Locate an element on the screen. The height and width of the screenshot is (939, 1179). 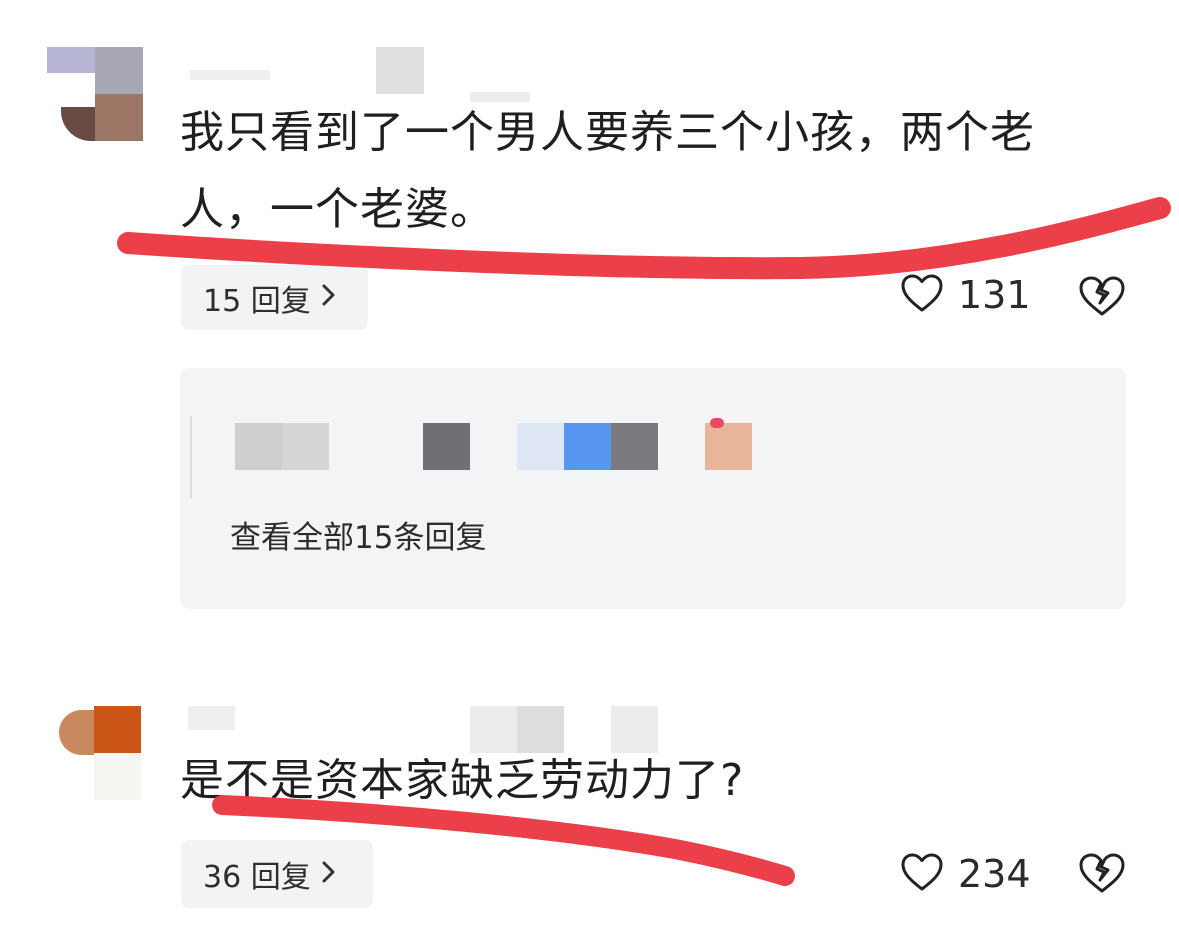
like-button: 131 is located at coordinates (965, 295).